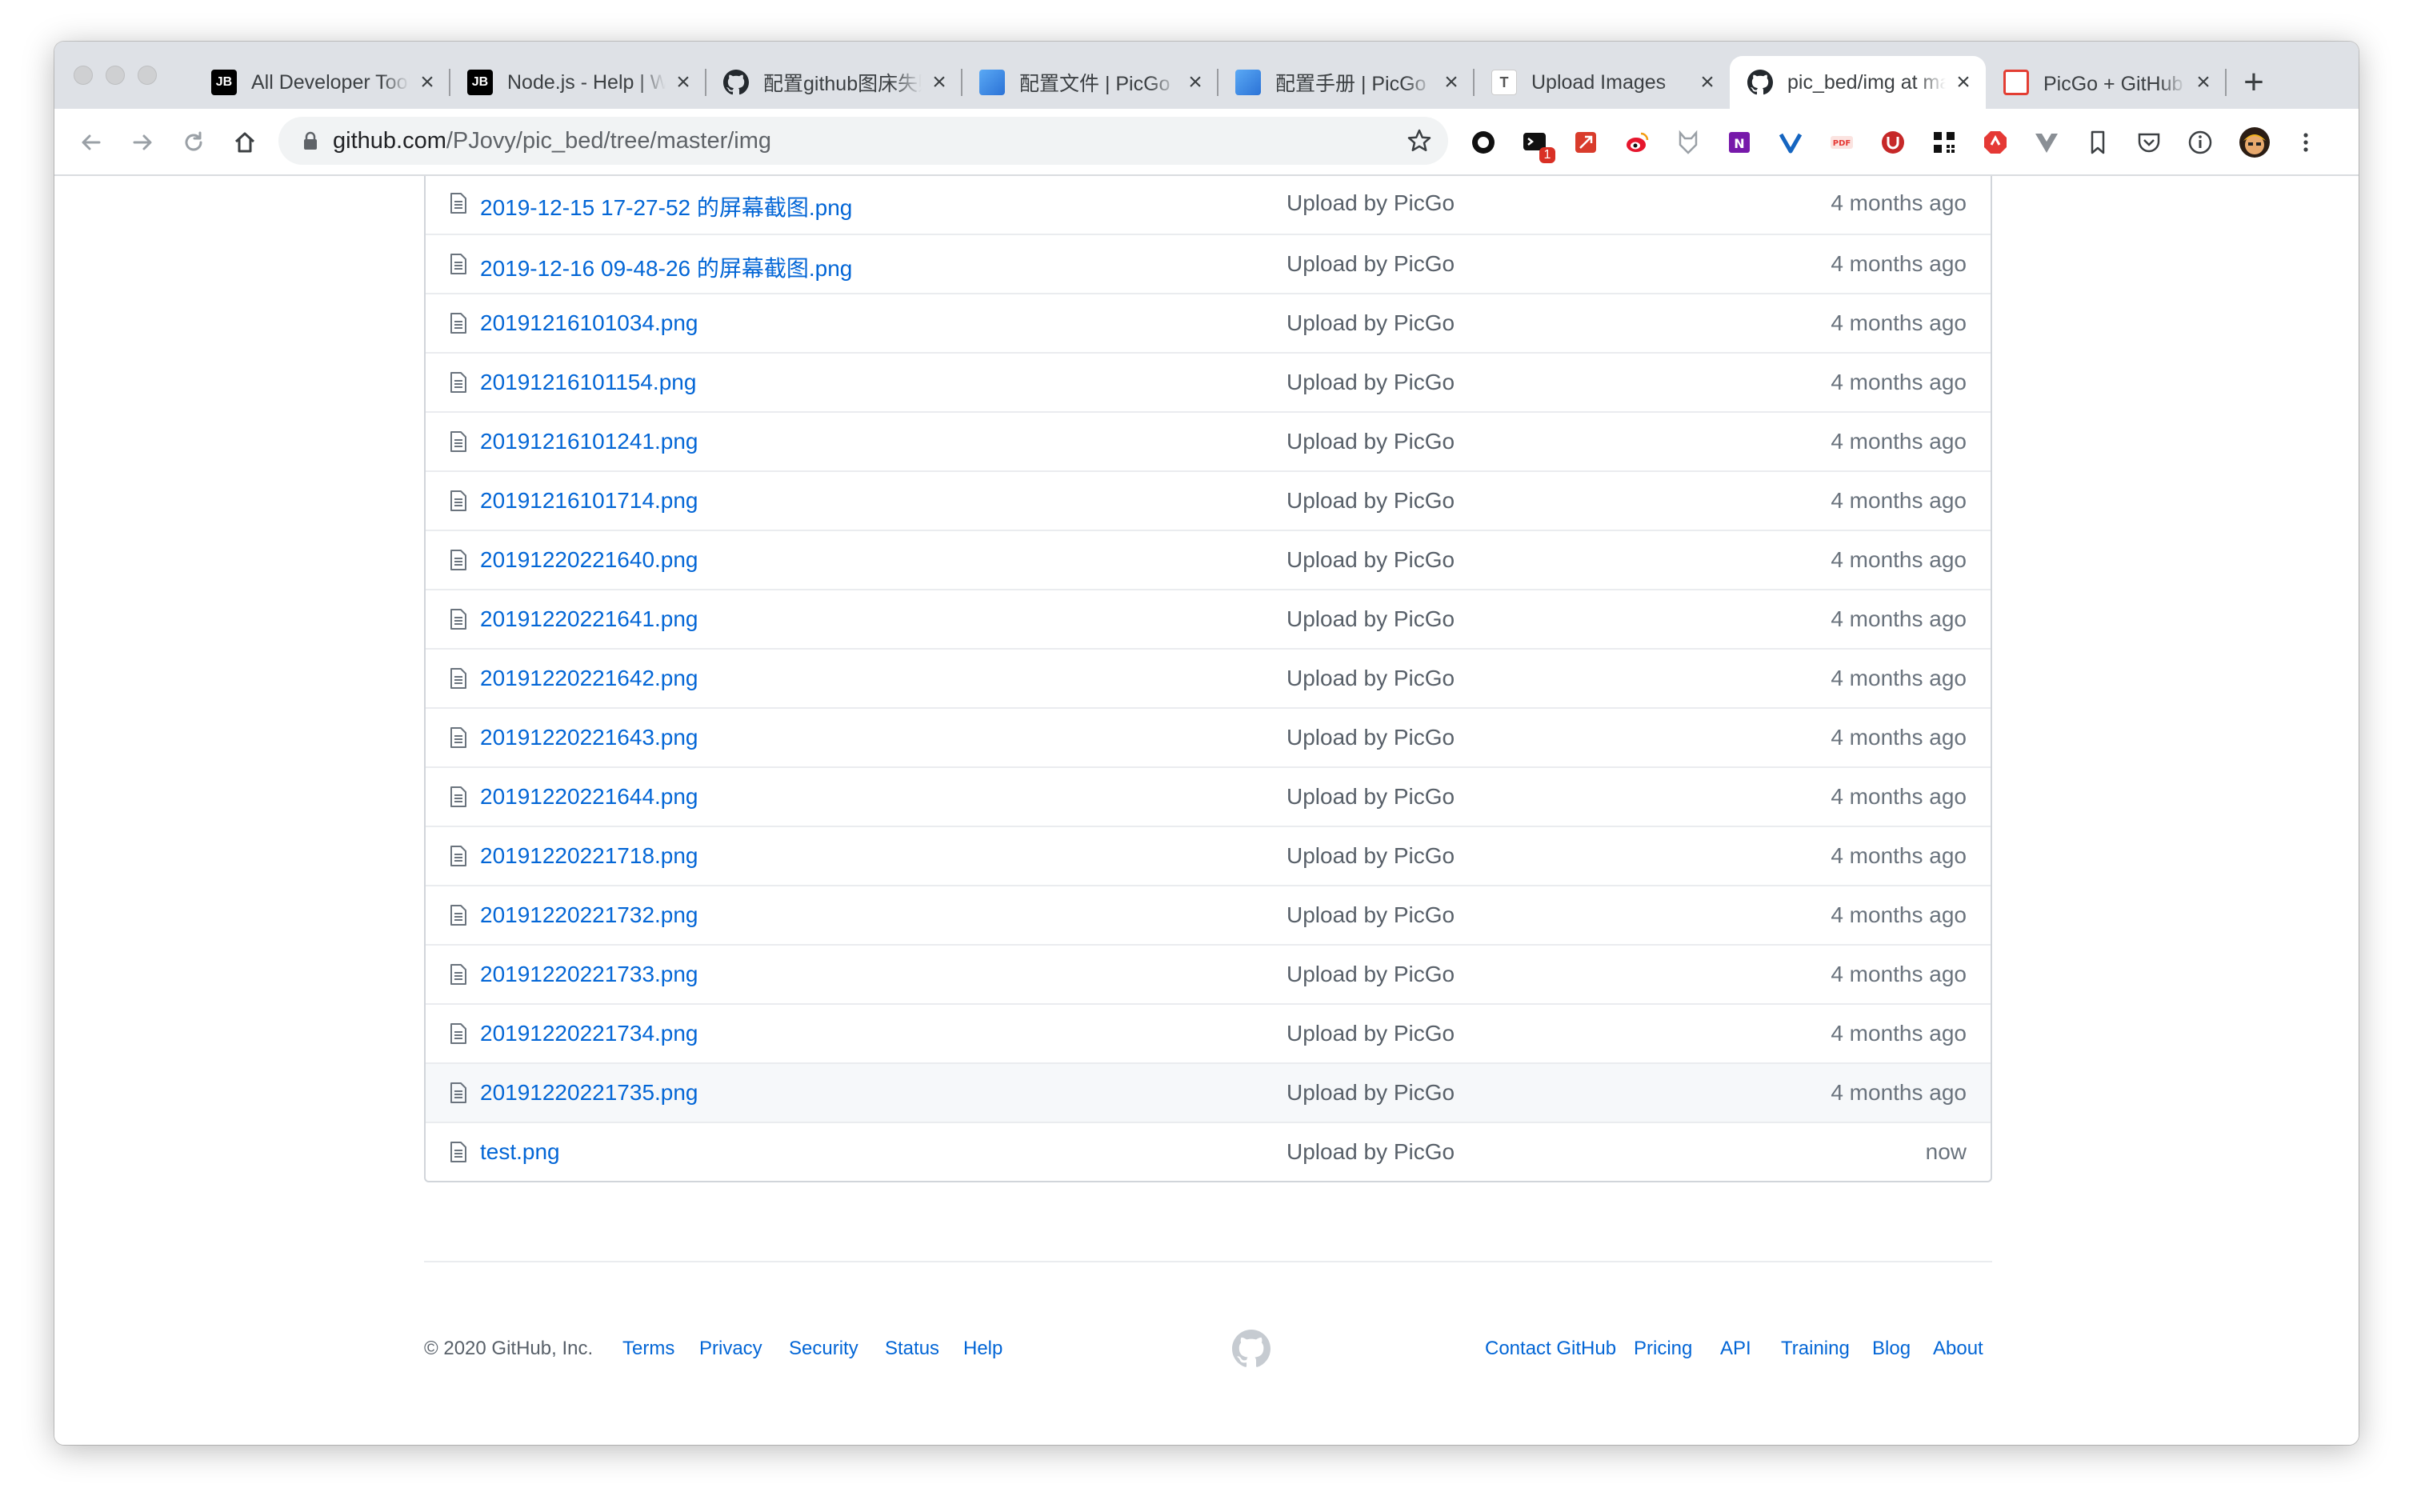 The height and width of the screenshot is (1512, 2413). Describe the element at coordinates (1090, 82) in the screenshot. I see `browser-tab: 配置文件 | PicGo ×` at that location.